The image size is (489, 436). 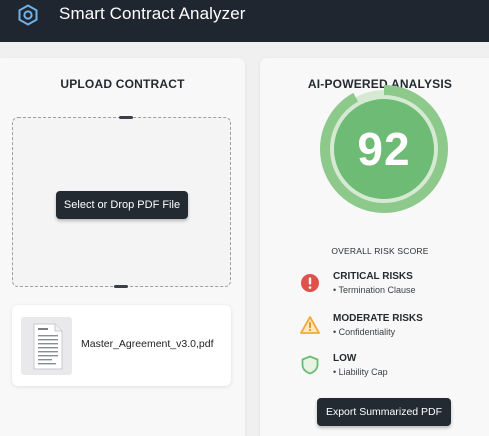 What do you see at coordinates (122, 205) in the screenshot?
I see `select-pdf-button: Select or Drop PDF File` at bounding box center [122, 205].